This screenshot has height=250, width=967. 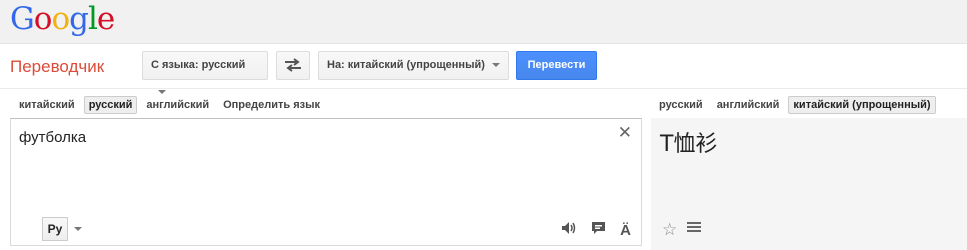 What do you see at coordinates (92, 19) in the screenshot?
I see `logo-letter: l` at bounding box center [92, 19].